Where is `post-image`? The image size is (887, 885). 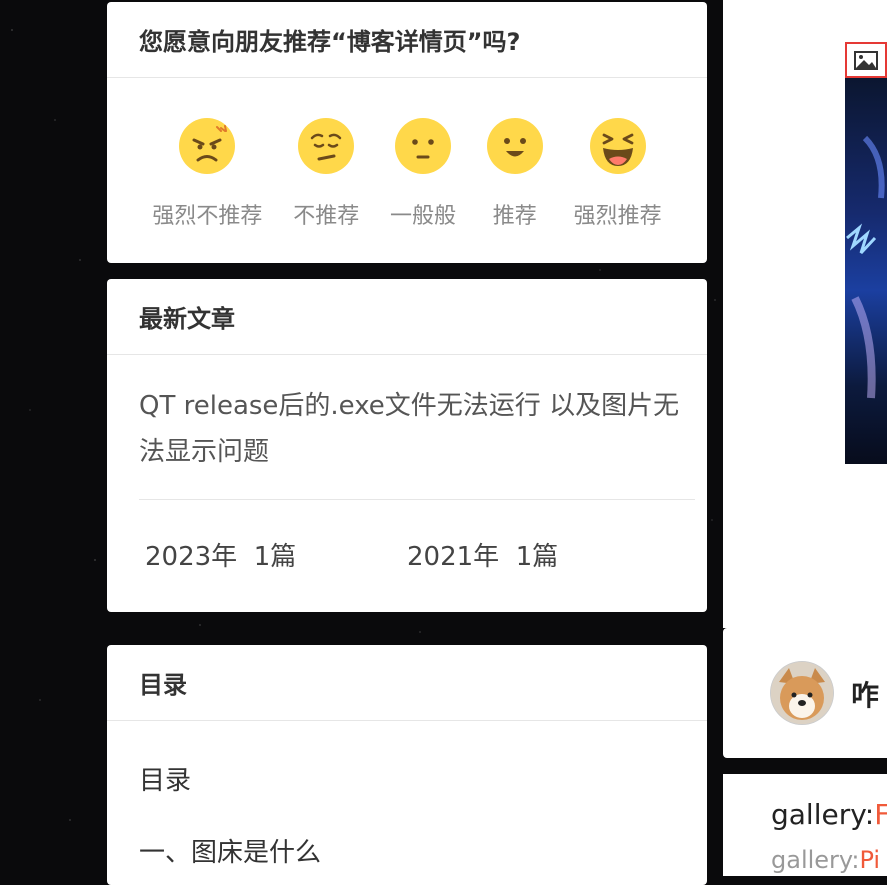 post-image is located at coordinates (866, 253).